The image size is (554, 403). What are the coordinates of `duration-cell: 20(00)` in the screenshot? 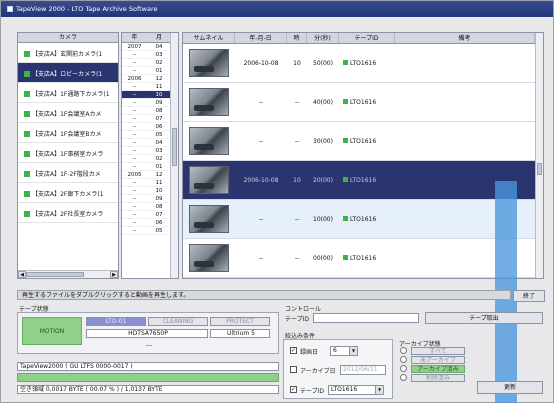 It's located at (323, 180).